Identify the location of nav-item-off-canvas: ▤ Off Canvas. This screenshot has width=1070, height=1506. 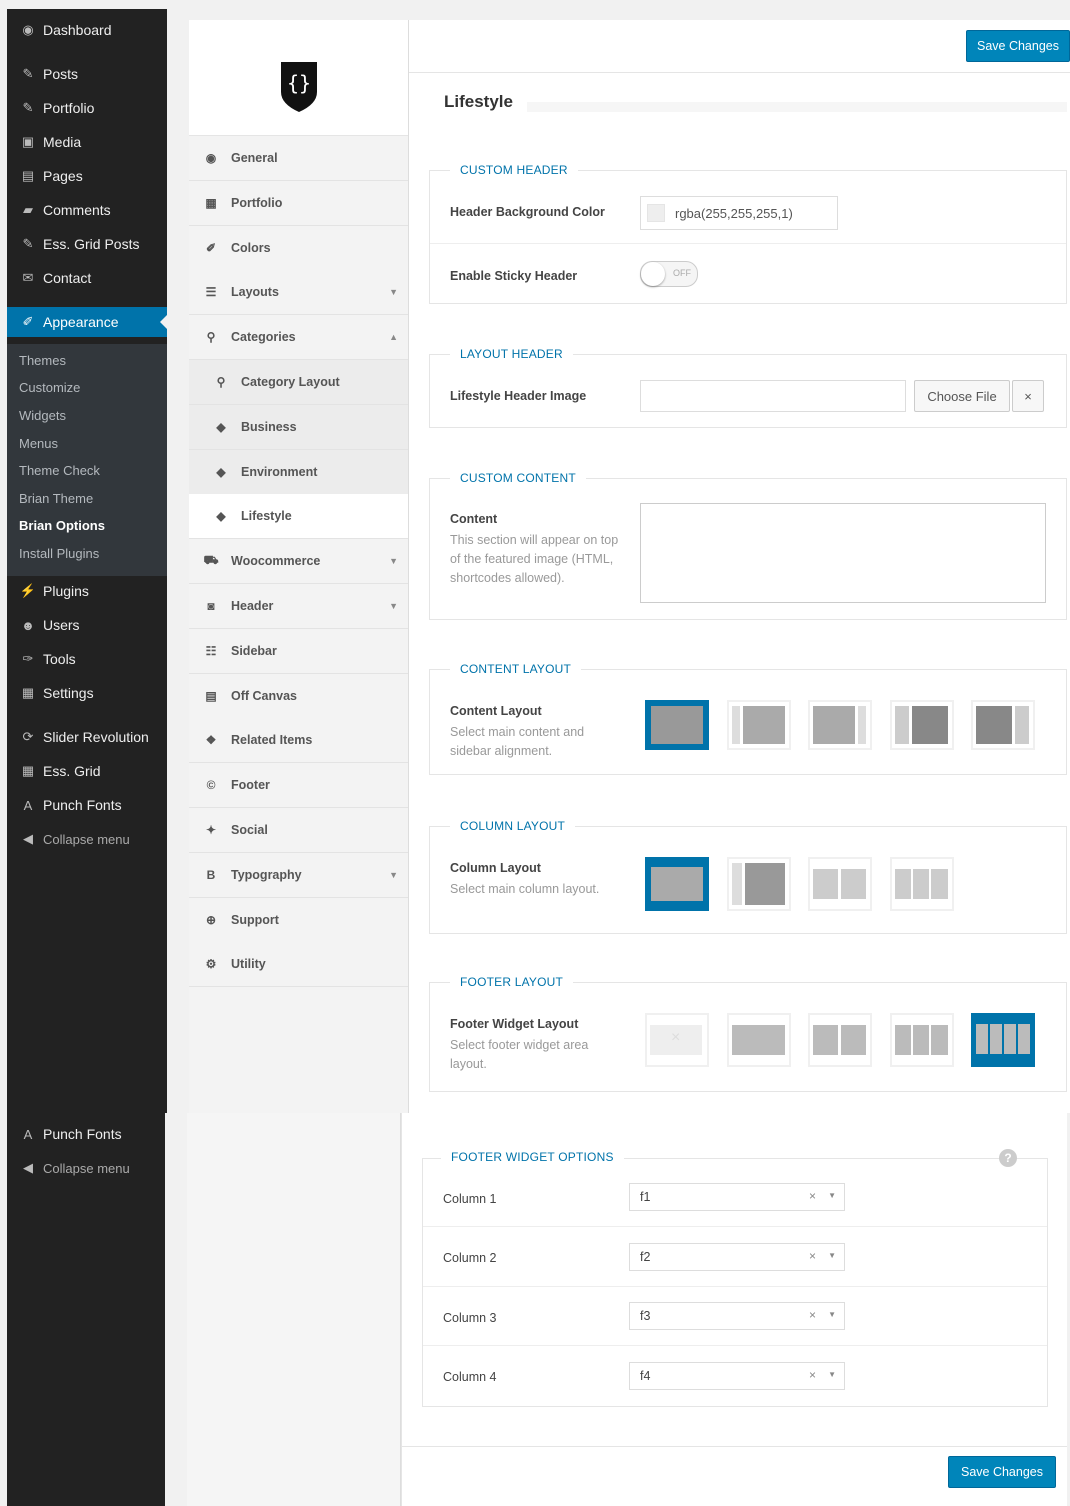
(298, 696).